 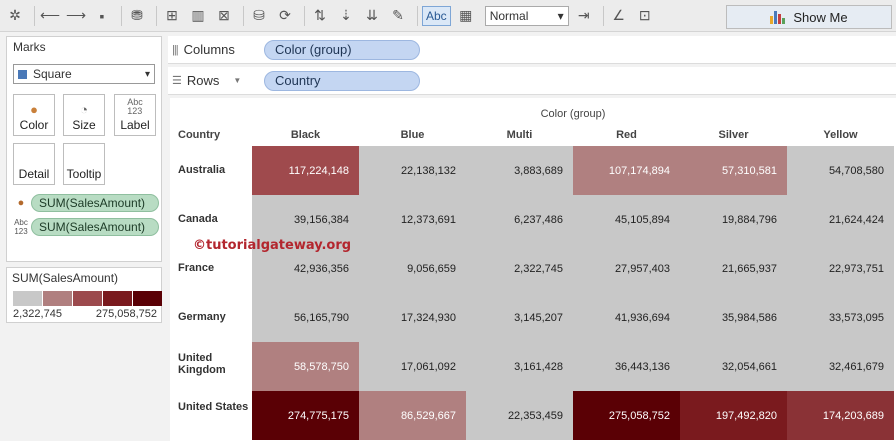 What do you see at coordinates (466, 16) in the screenshot?
I see `chart-type-icon: ▦` at bounding box center [466, 16].